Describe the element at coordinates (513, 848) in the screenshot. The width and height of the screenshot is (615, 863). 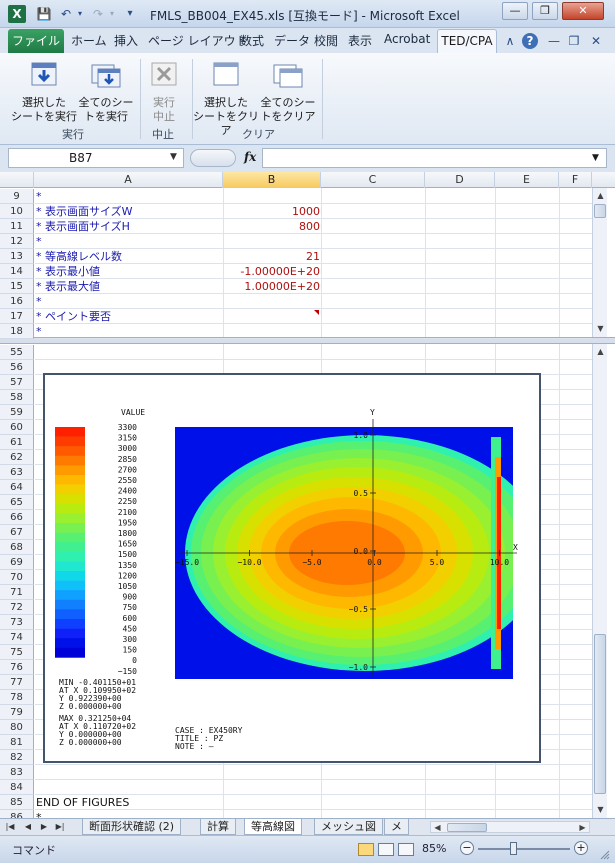
I see `zoom-slider-thumb` at that location.